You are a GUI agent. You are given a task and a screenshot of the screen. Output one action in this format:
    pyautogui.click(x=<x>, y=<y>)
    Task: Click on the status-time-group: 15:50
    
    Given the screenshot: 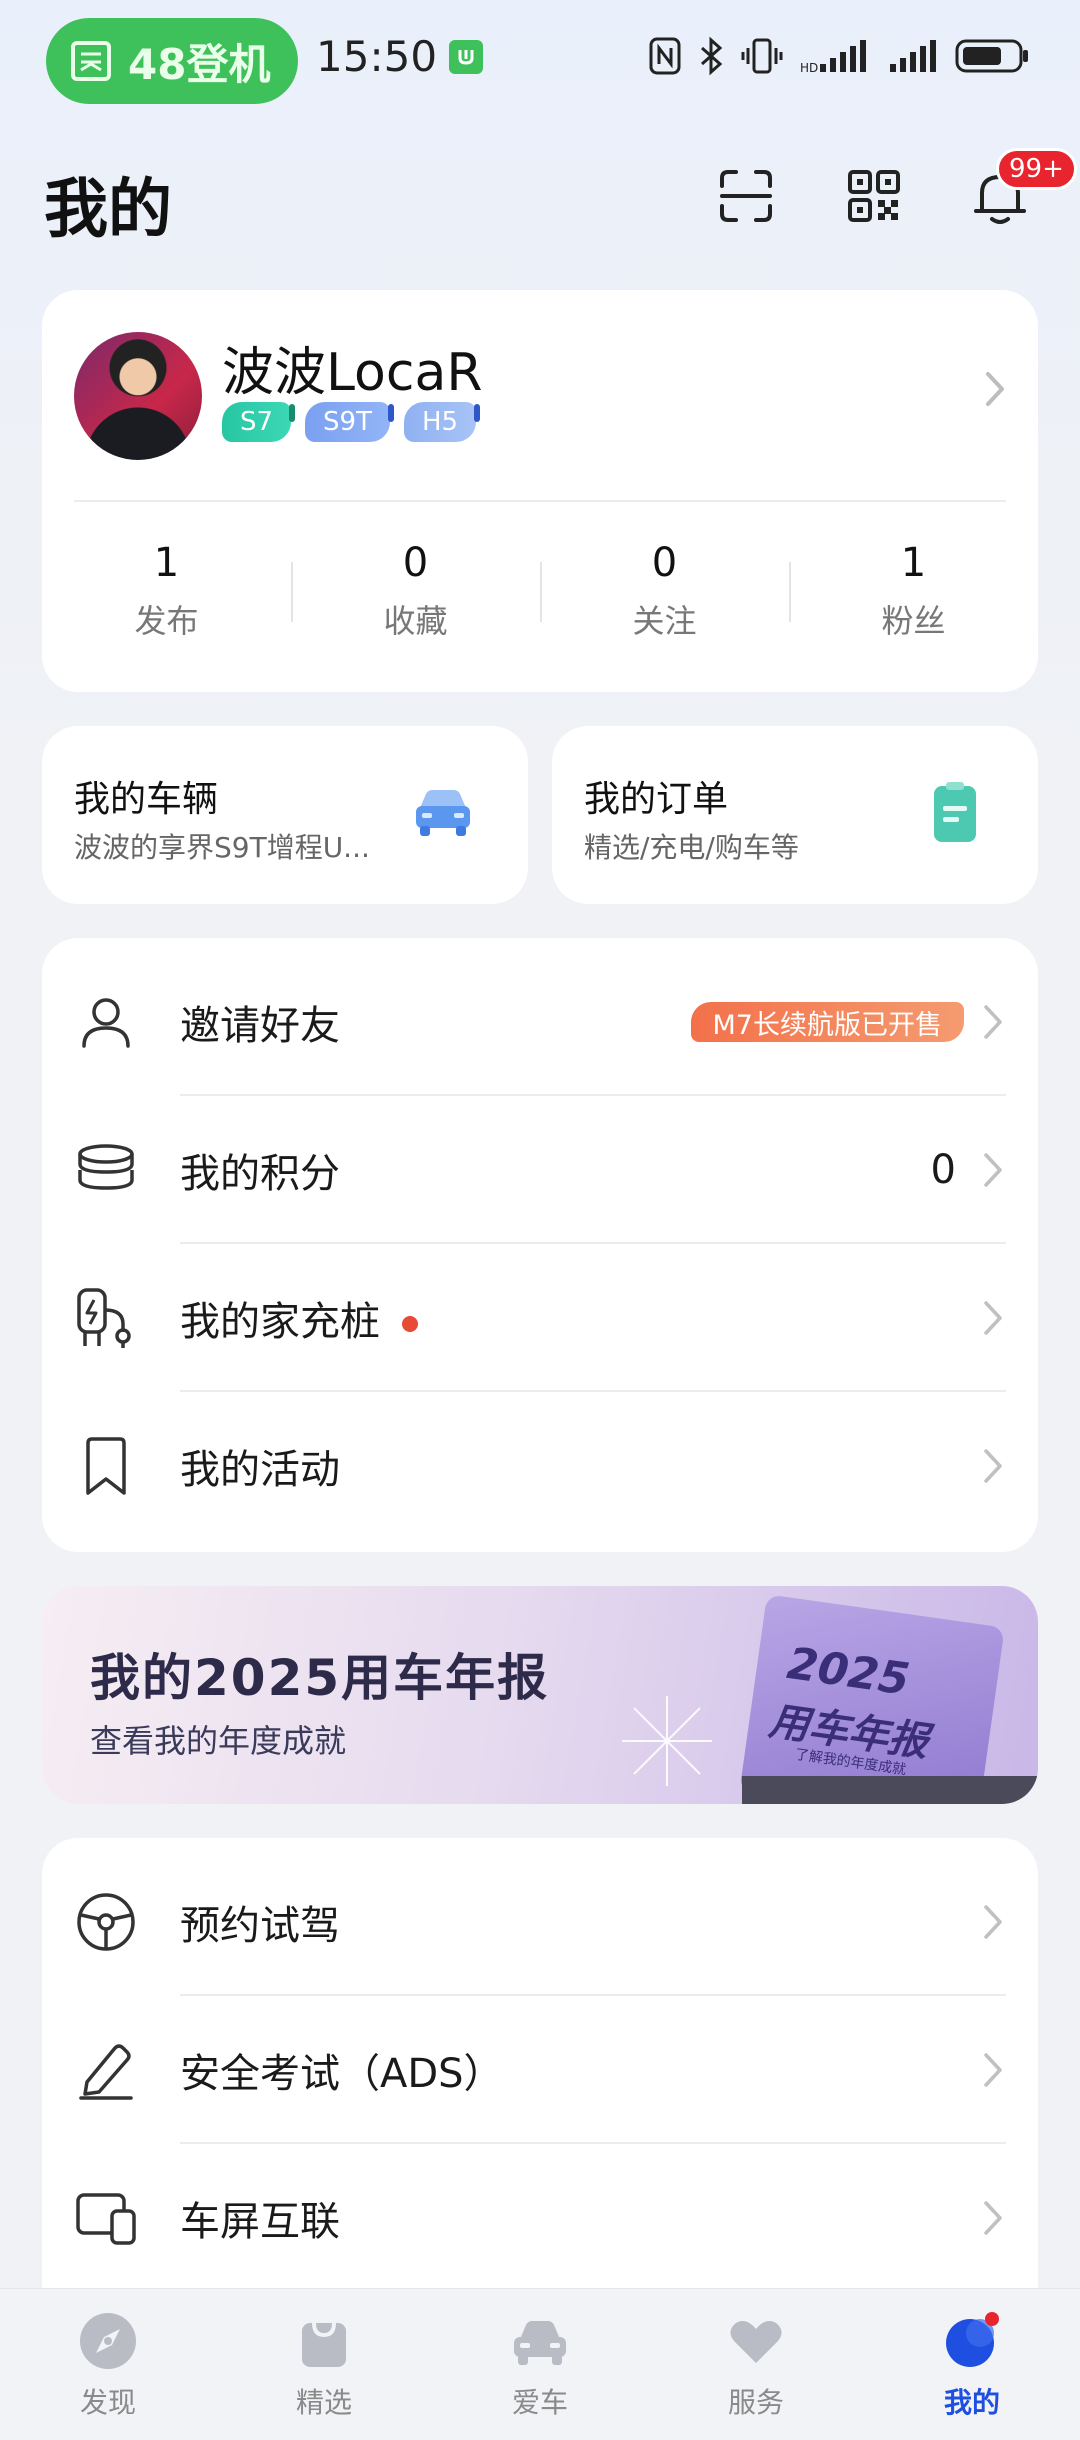 What is the action you would take?
    pyautogui.click(x=400, y=56)
    